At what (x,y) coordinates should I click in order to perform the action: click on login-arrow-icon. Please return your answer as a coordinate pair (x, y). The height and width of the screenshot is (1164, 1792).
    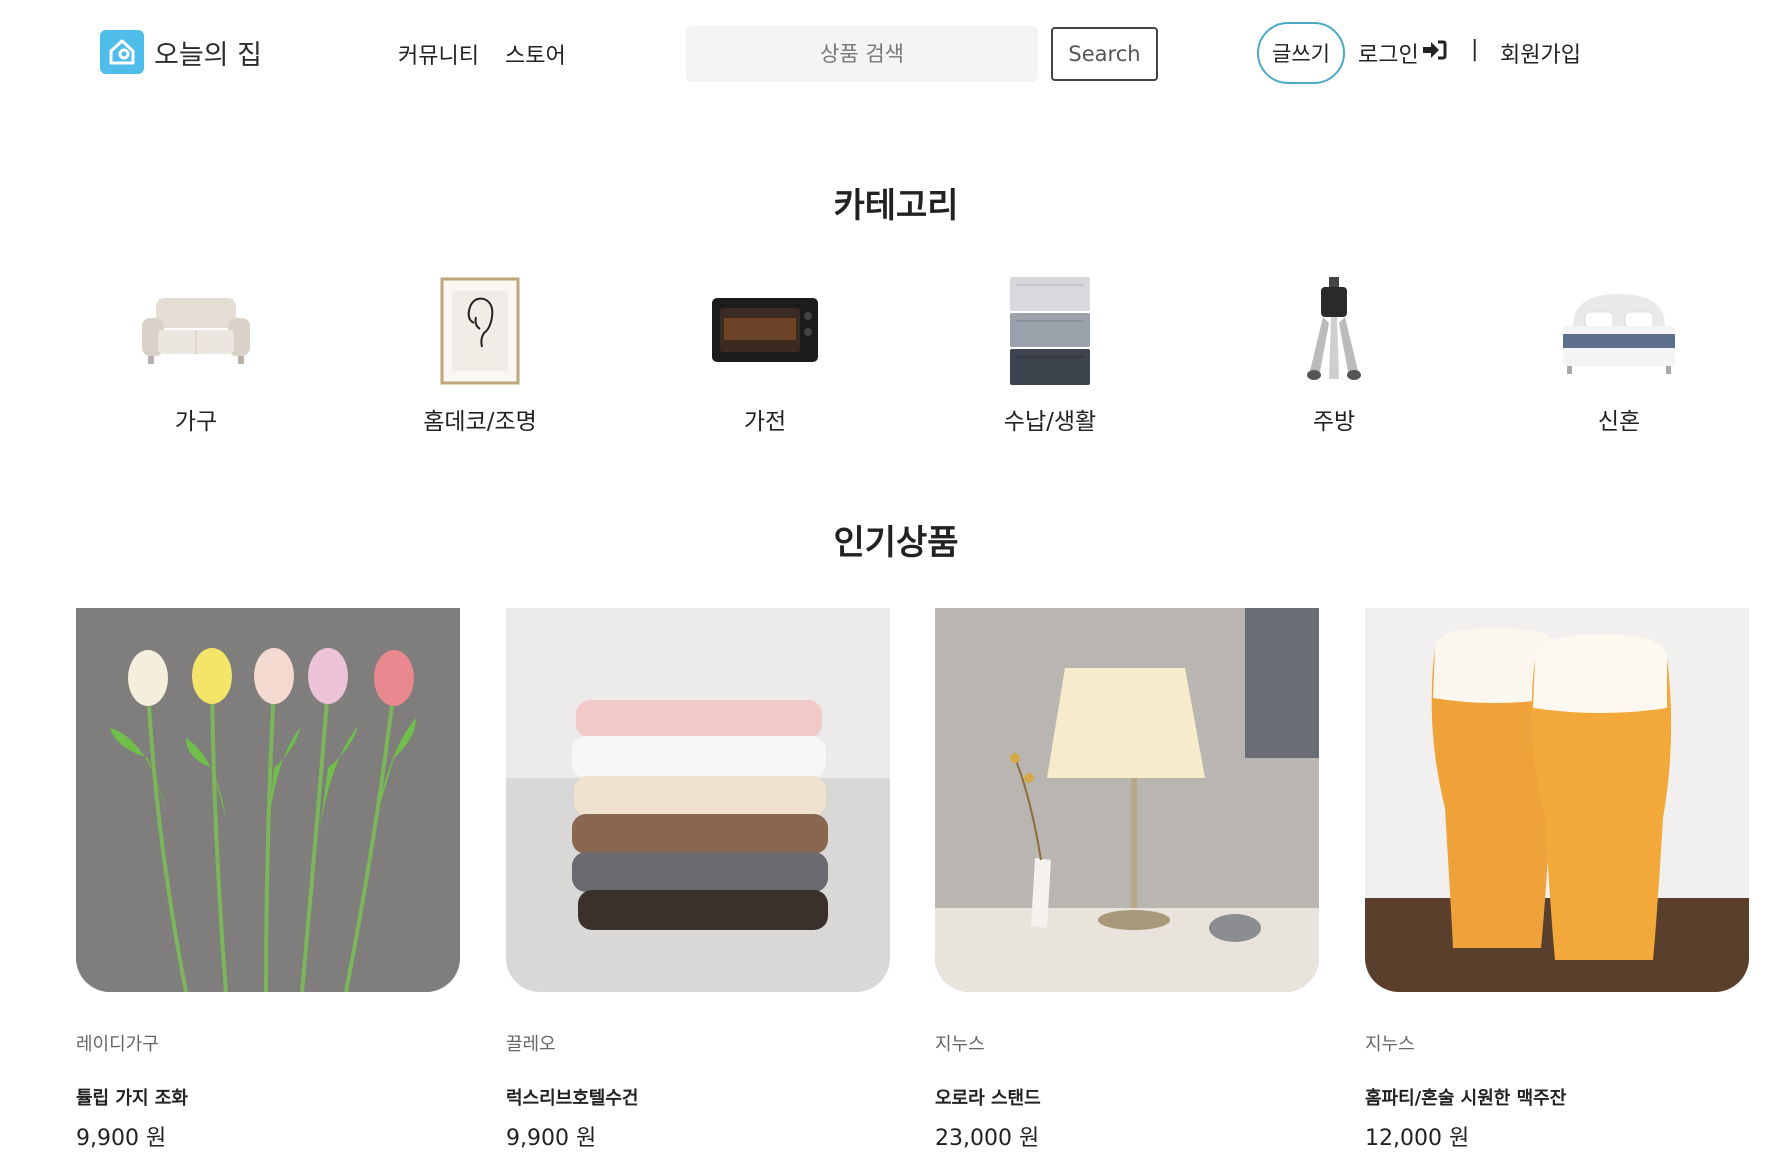
    Looking at the image, I should click on (1434, 53).